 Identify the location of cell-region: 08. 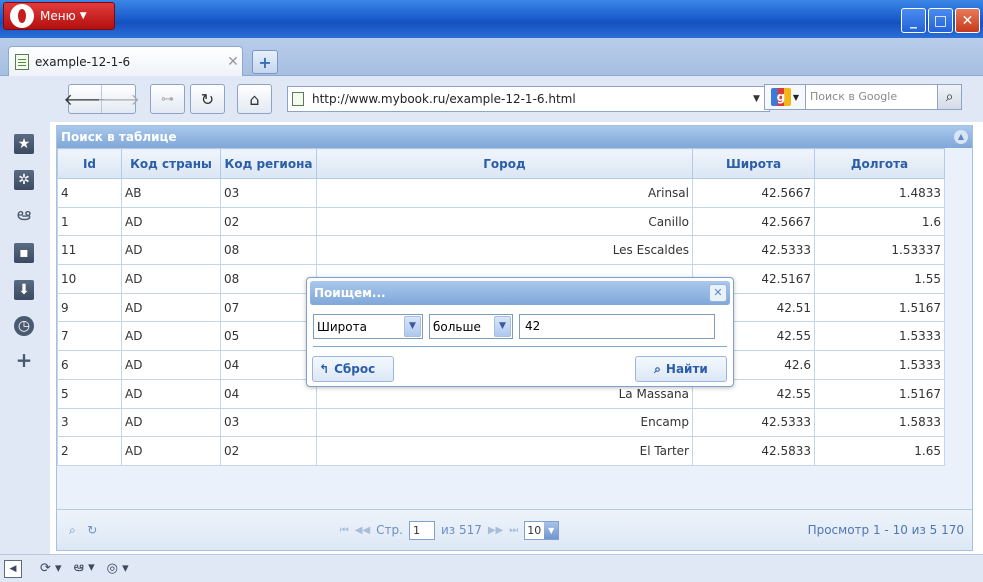
(268, 250).